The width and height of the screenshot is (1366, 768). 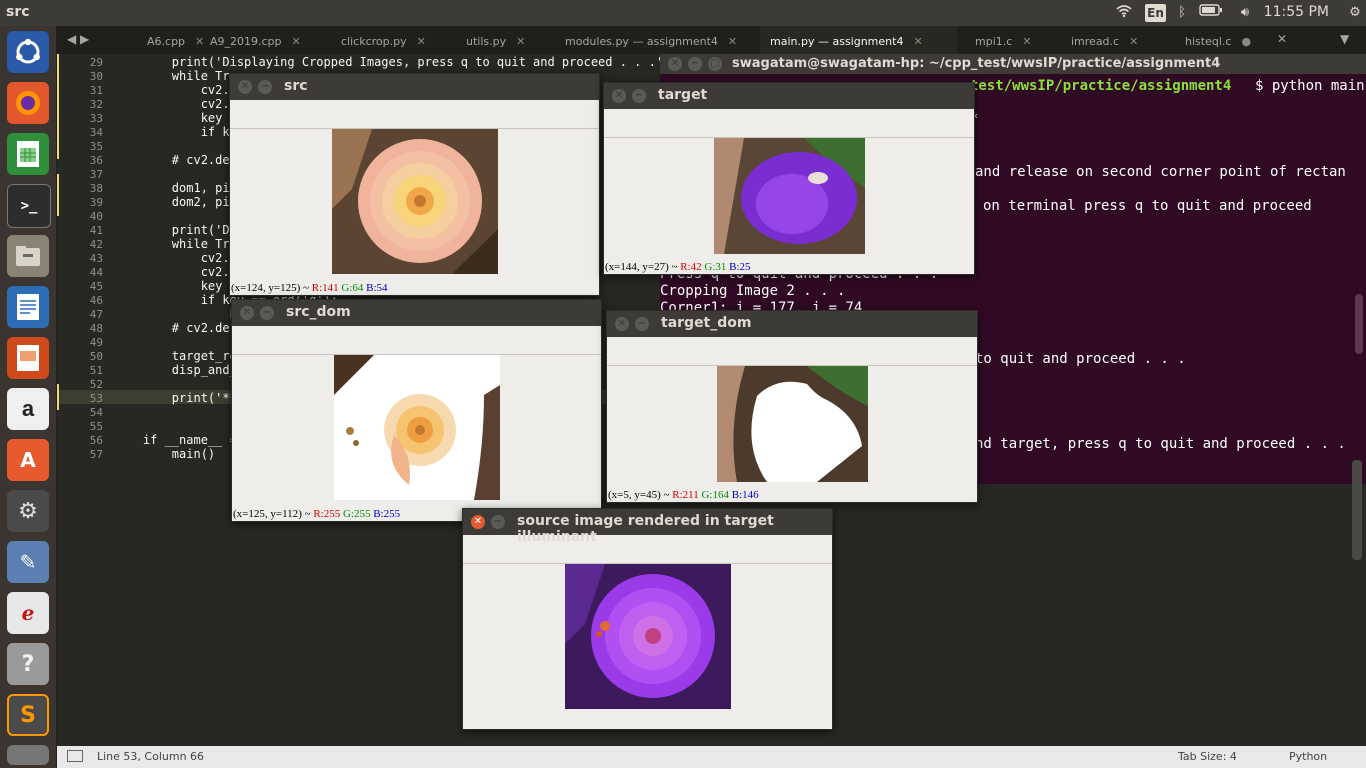 What do you see at coordinates (96, 160) in the screenshot?
I see `line-number: 36` at bounding box center [96, 160].